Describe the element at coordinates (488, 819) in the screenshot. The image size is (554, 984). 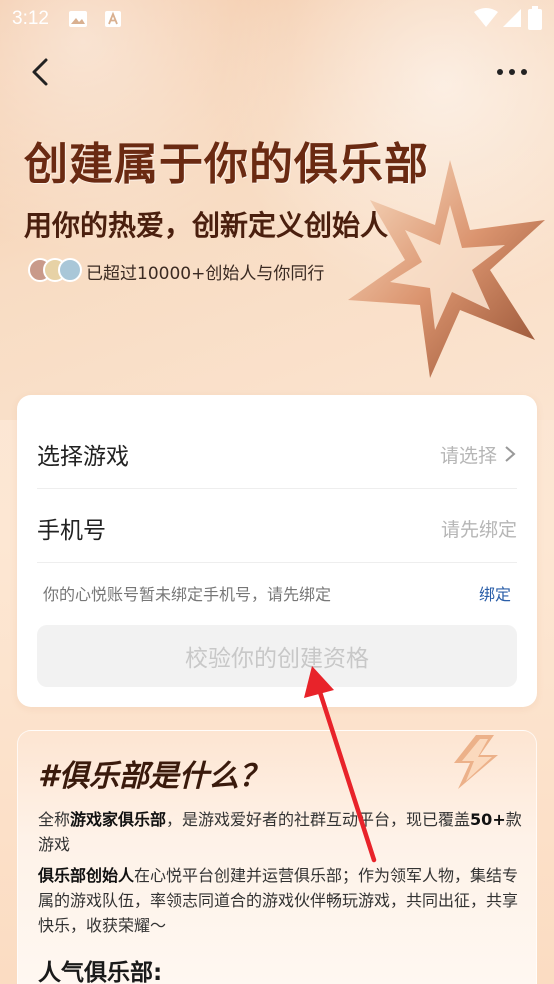
I see `info-para1-bold2: 50+` at that location.